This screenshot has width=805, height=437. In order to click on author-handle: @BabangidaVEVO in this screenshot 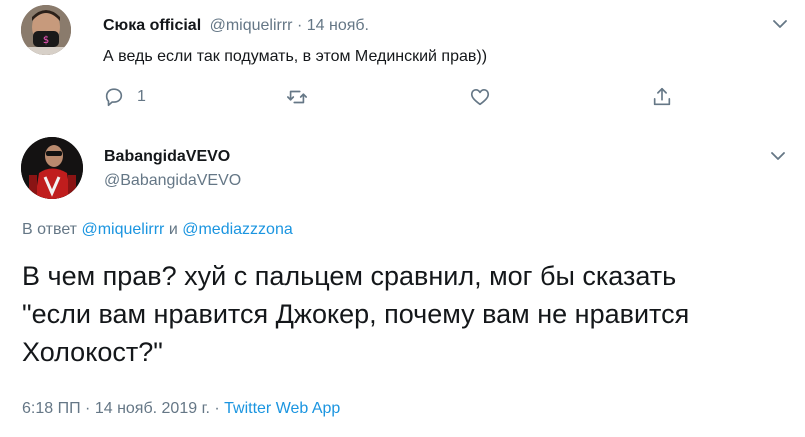, I will do `click(172, 181)`.